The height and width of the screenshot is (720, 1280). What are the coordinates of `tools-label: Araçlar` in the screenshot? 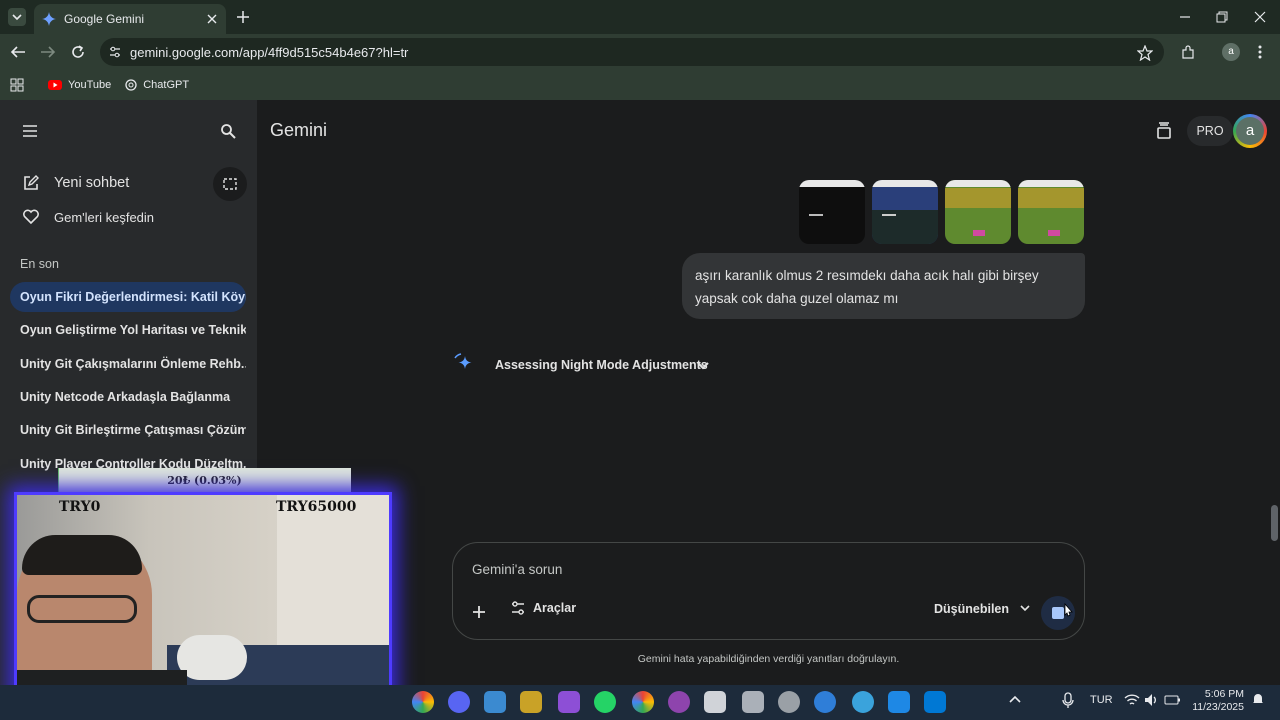 It's located at (555, 608).